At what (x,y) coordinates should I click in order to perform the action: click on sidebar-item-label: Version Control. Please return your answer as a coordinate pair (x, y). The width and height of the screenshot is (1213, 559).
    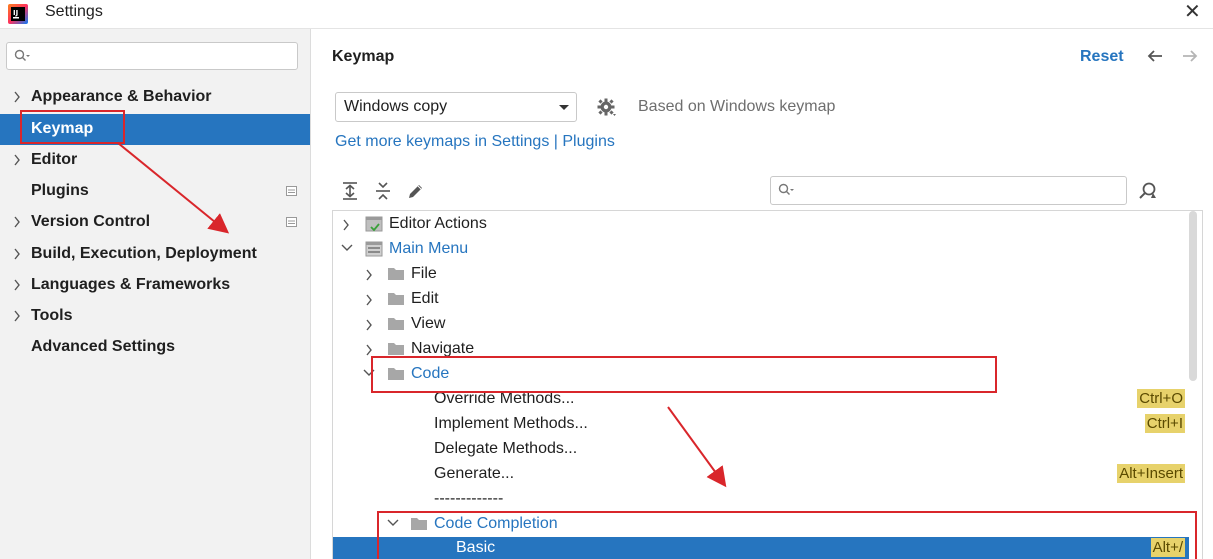
    Looking at the image, I should click on (91, 221).